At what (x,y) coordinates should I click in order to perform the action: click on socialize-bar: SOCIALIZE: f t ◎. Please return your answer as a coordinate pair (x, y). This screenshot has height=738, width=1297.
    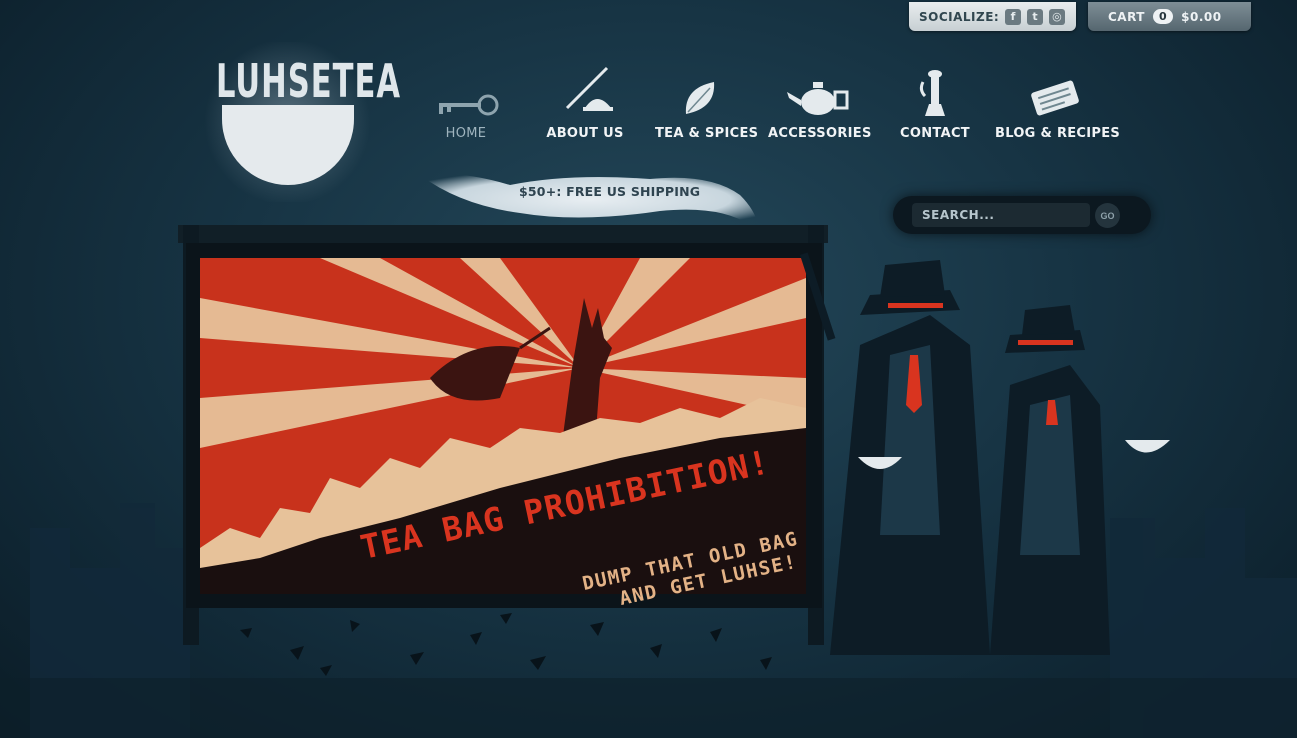
    Looking at the image, I should click on (992, 16).